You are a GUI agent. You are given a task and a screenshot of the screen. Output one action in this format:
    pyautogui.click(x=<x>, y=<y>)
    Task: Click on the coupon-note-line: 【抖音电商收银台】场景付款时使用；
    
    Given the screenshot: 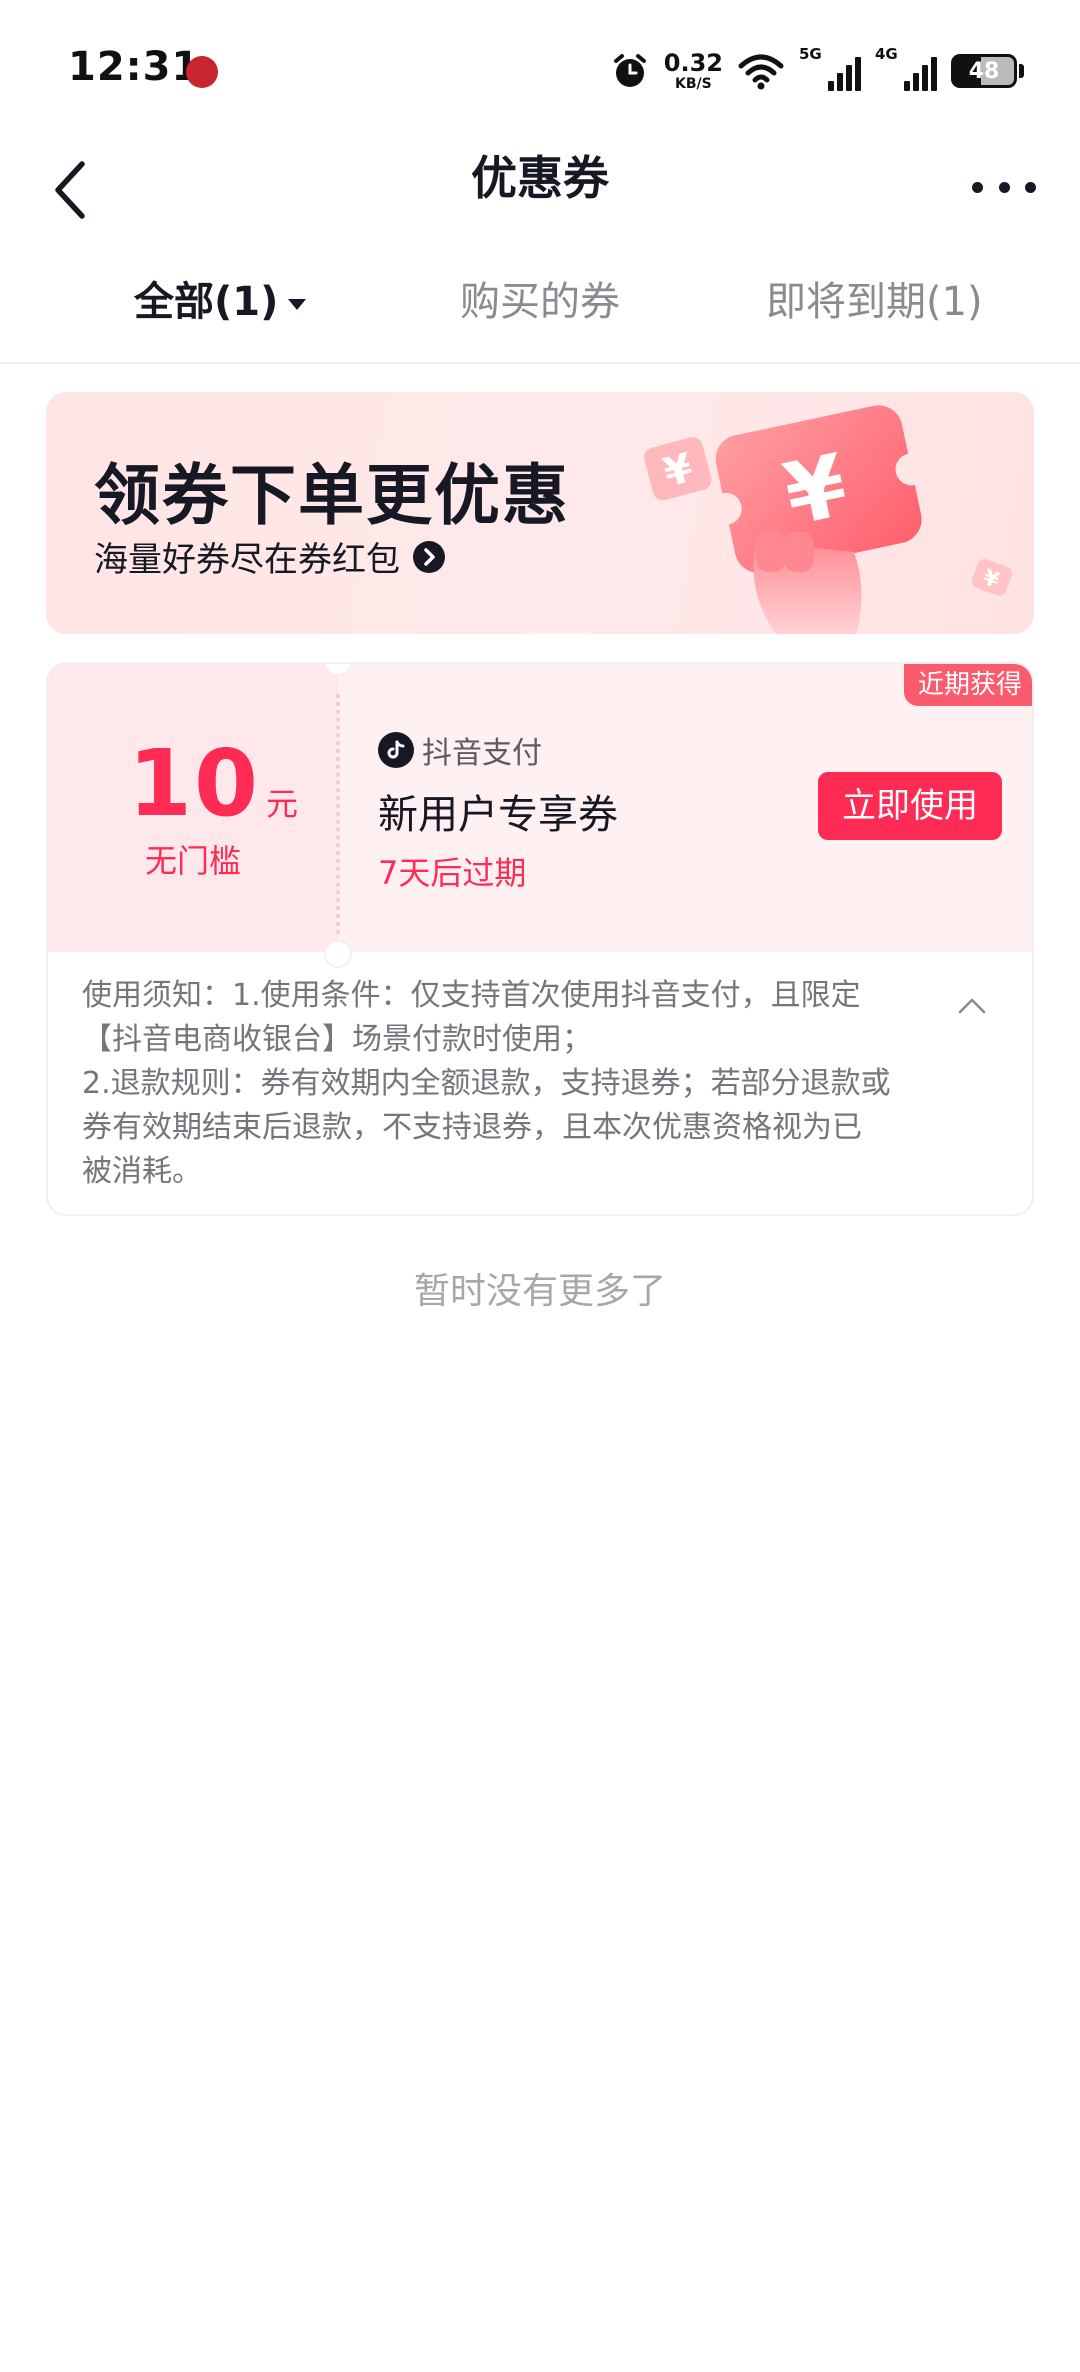 What is the action you would take?
    pyautogui.click(x=337, y=1039)
    